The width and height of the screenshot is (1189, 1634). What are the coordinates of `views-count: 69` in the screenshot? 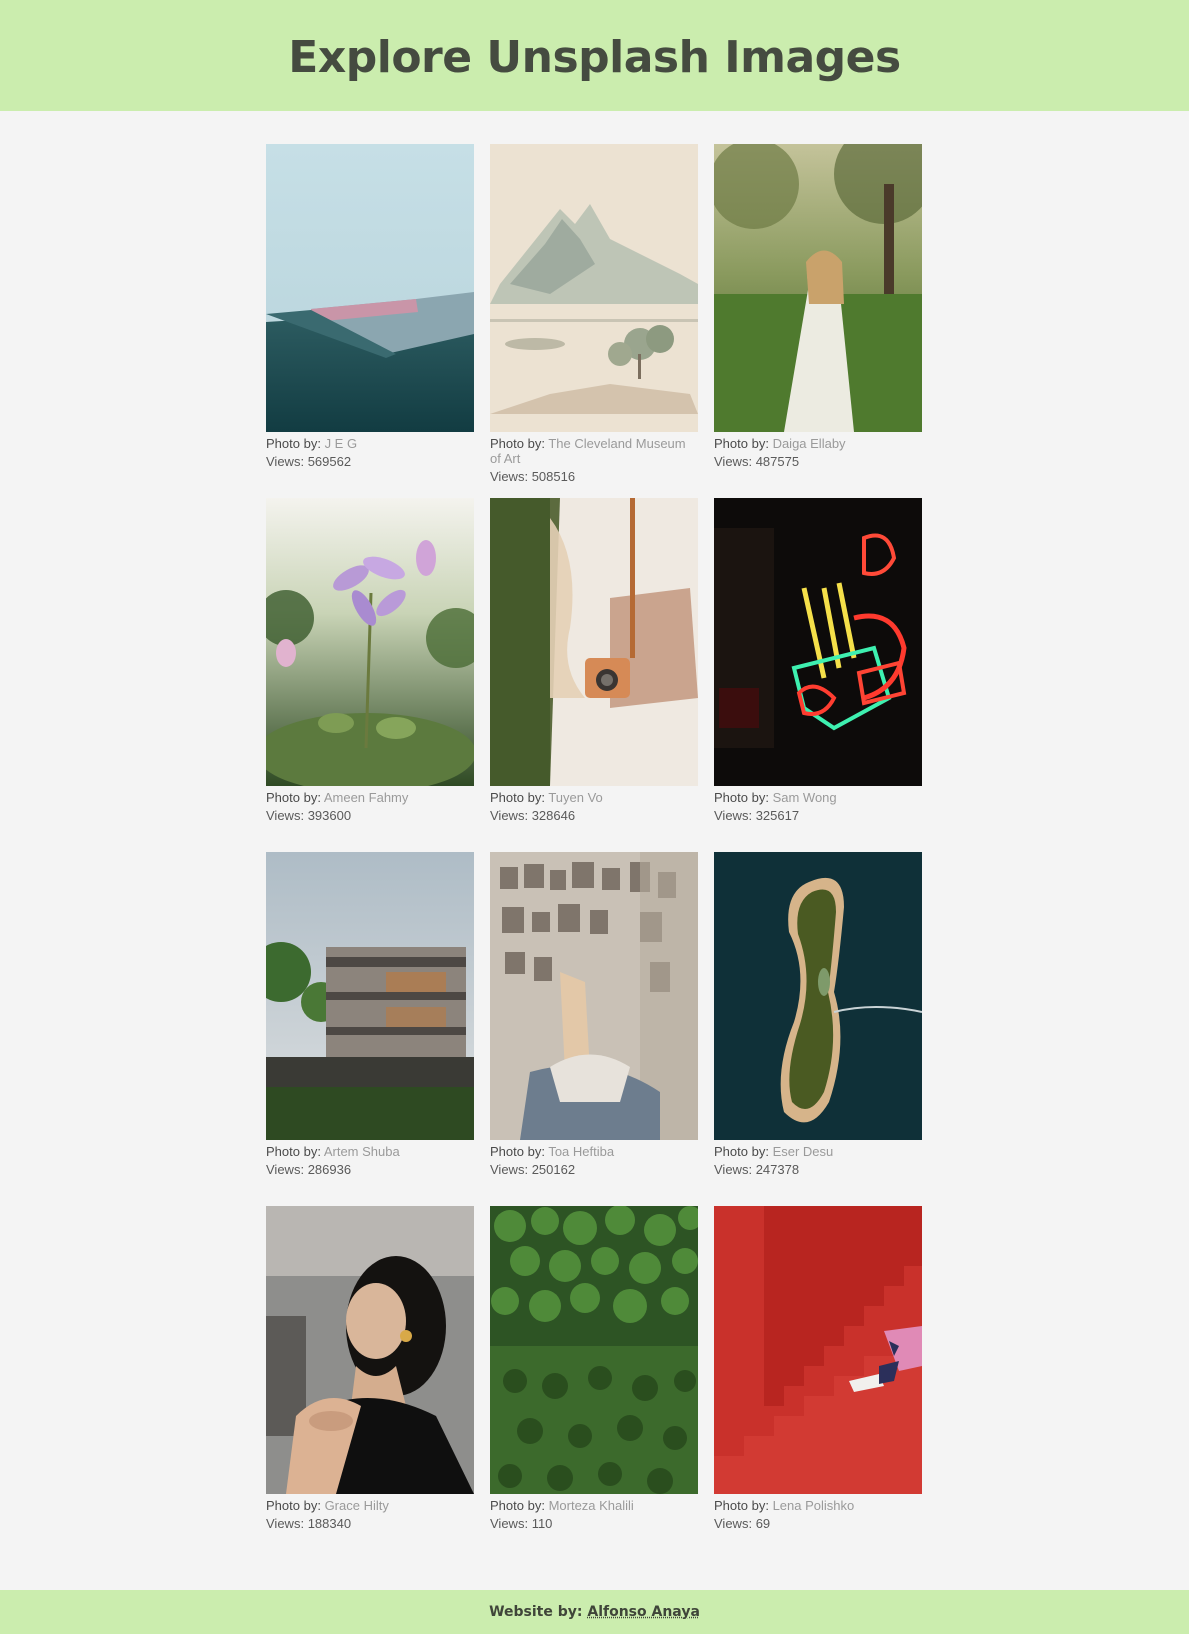 It's located at (763, 1523).